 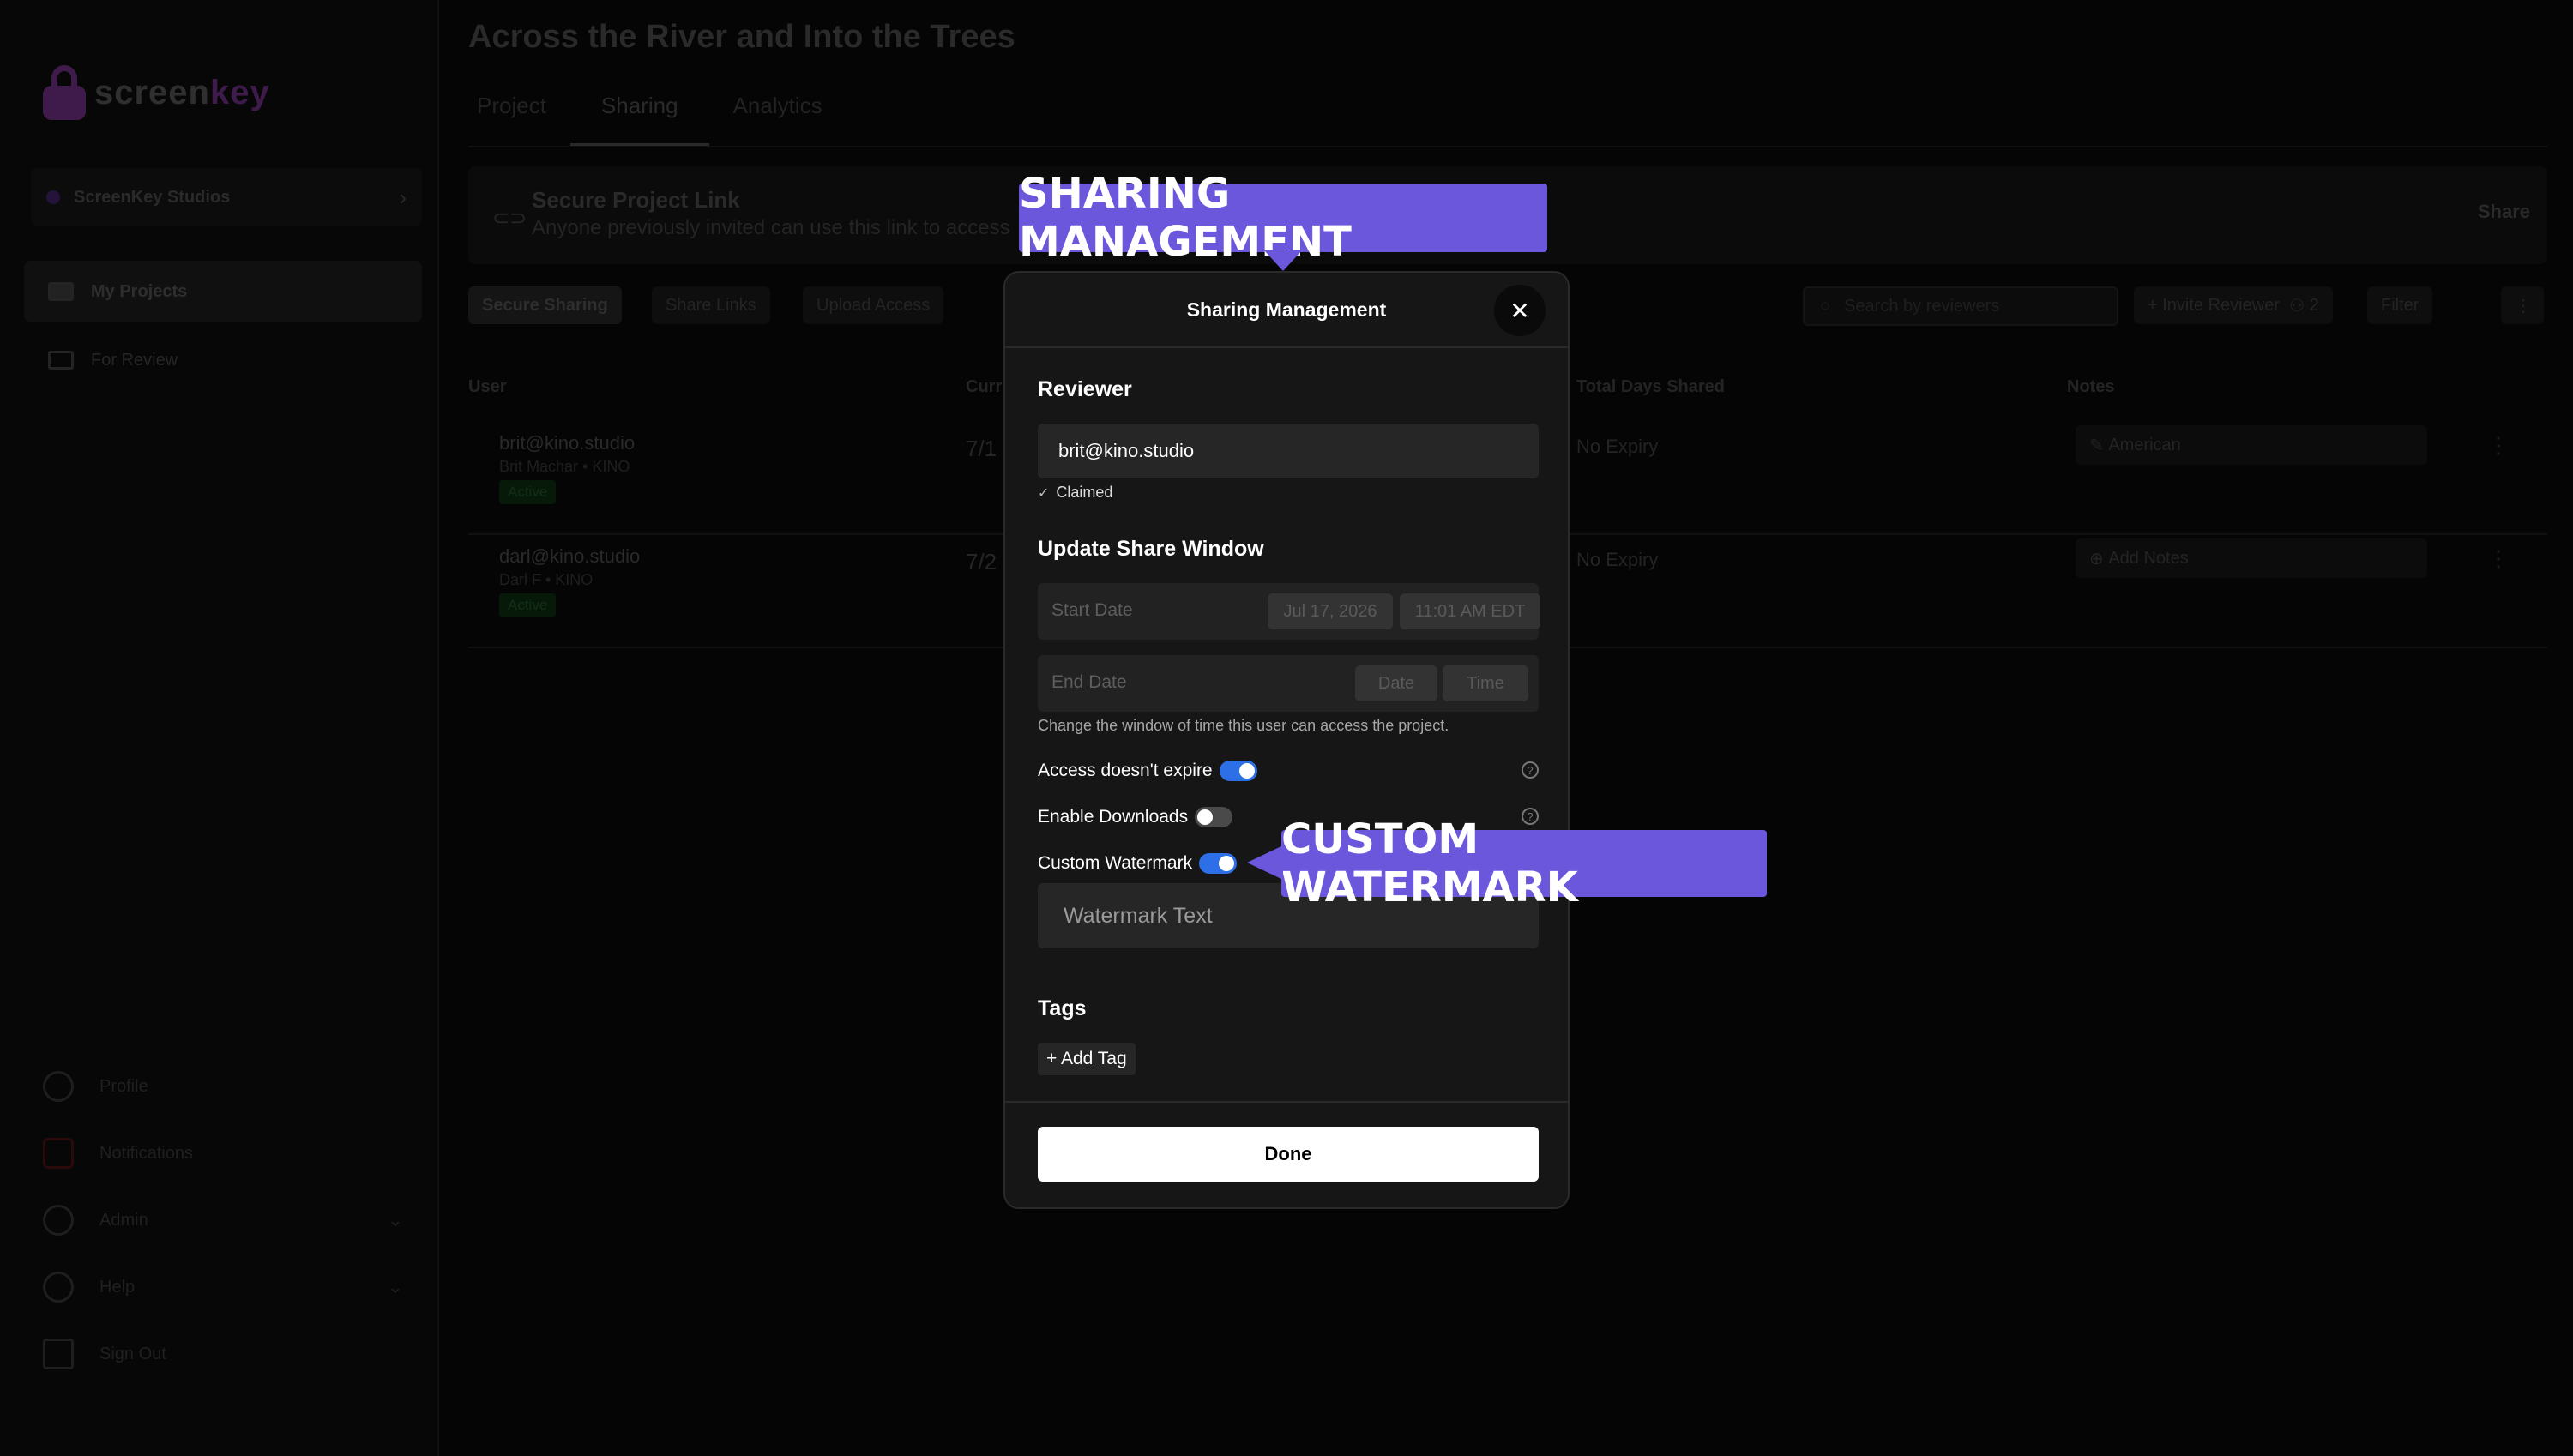 I want to click on col-notes: Notes, so click(x=2091, y=386).